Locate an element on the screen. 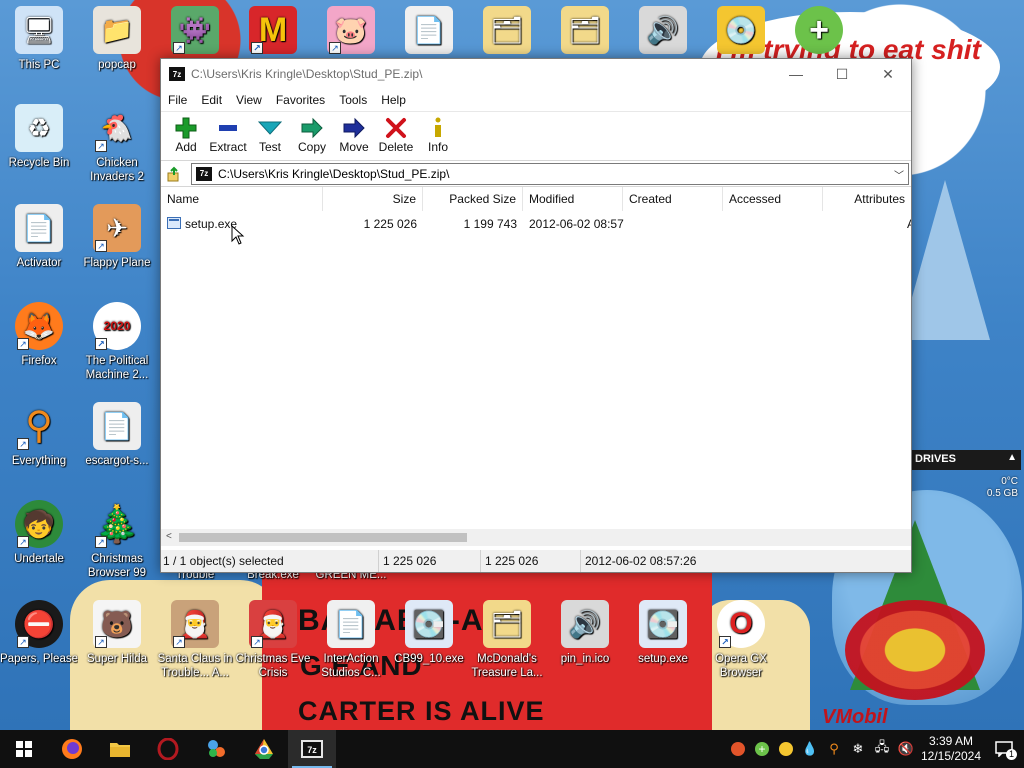  copy-button: Copy is located at coordinates (312, 136).